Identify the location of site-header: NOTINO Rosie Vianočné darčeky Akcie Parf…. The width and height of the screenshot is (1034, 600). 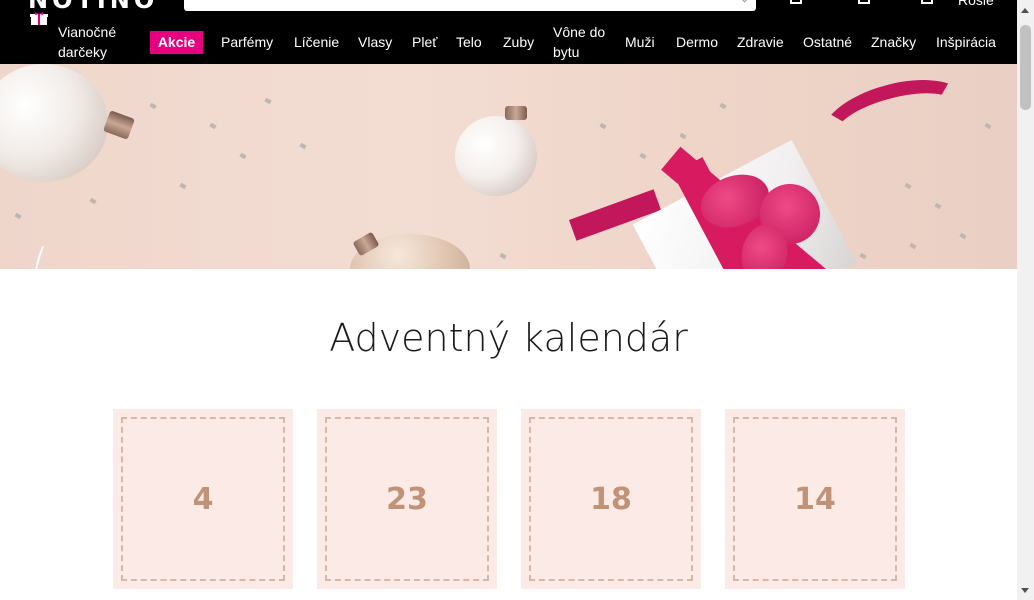
(508, 32).